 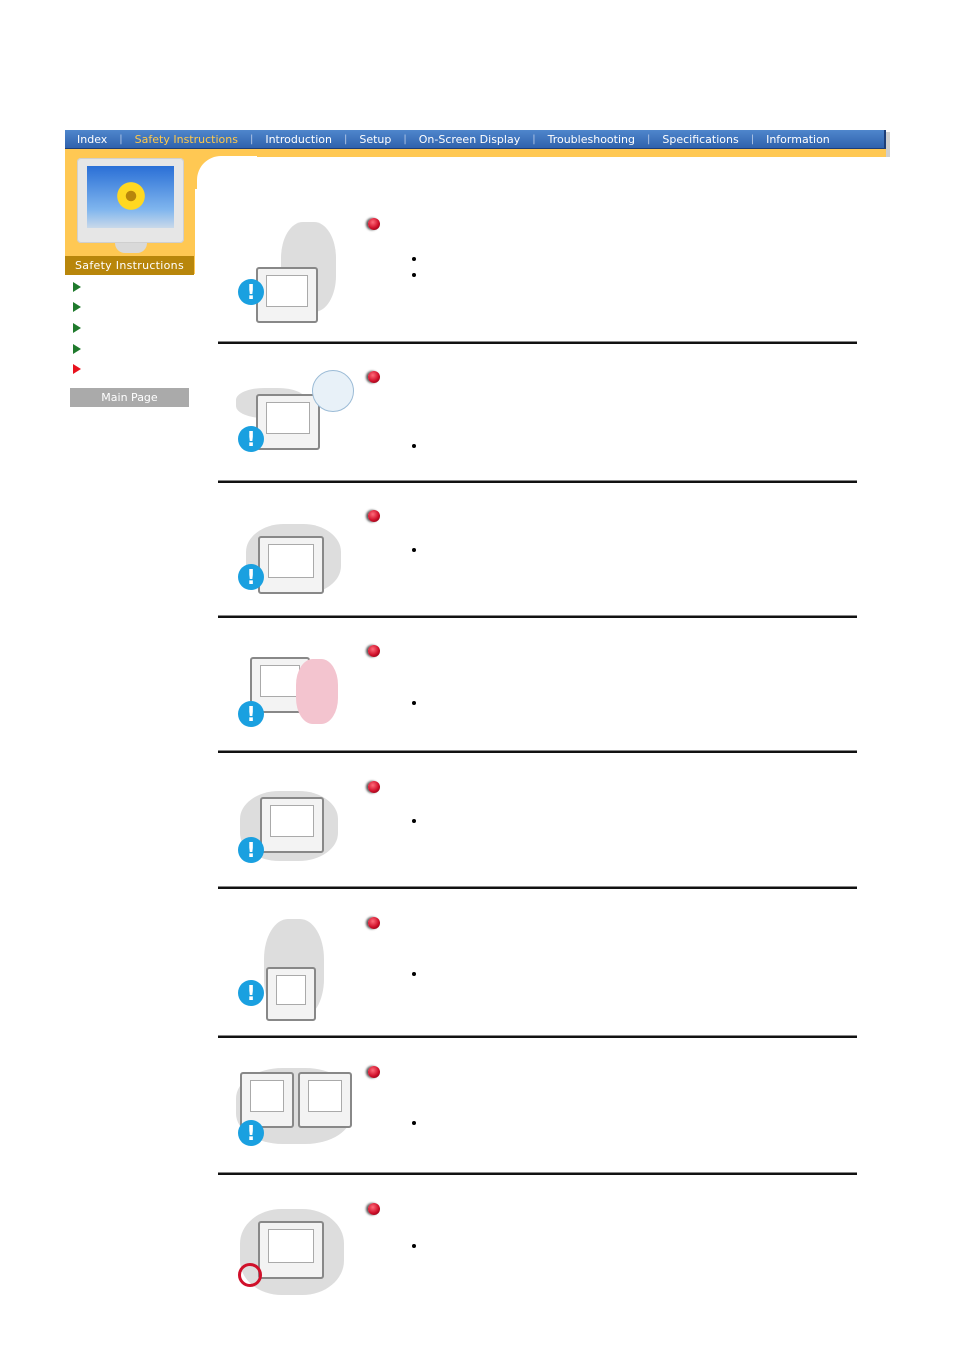 What do you see at coordinates (888, 144) in the screenshot?
I see `navbar-shadow` at bounding box center [888, 144].